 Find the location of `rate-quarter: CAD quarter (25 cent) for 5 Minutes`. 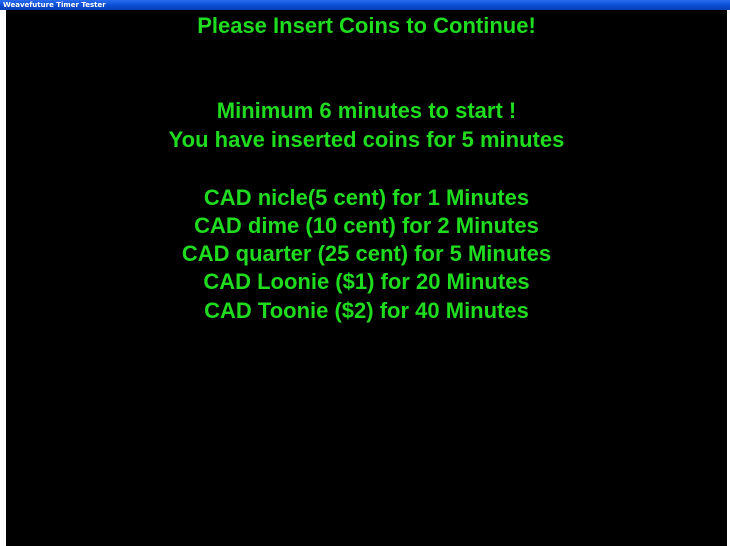

rate-quarter: CAD quarter (25 cent) for 5 Minutes is located at coordinates (366, 253).